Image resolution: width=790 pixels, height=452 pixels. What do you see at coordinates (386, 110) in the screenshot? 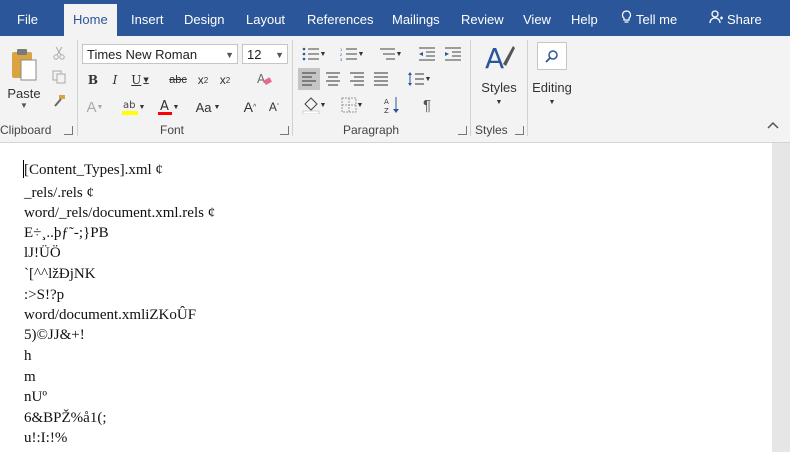
I see `svg-text: Z` at bounding box center [386, 110].